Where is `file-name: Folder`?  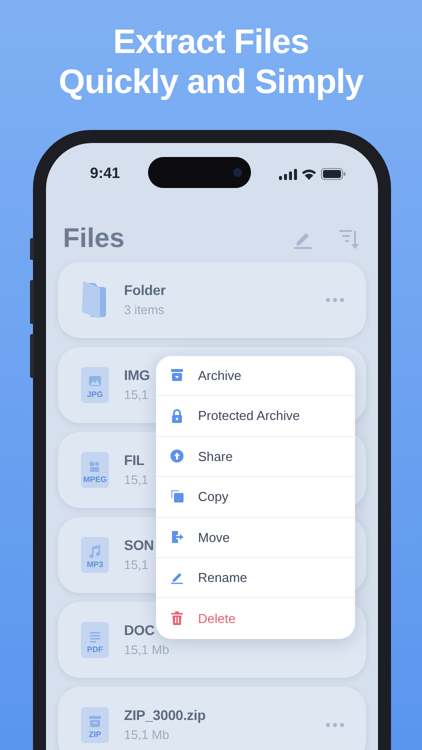 file-name: Folder is located at coordinates (145, 290).